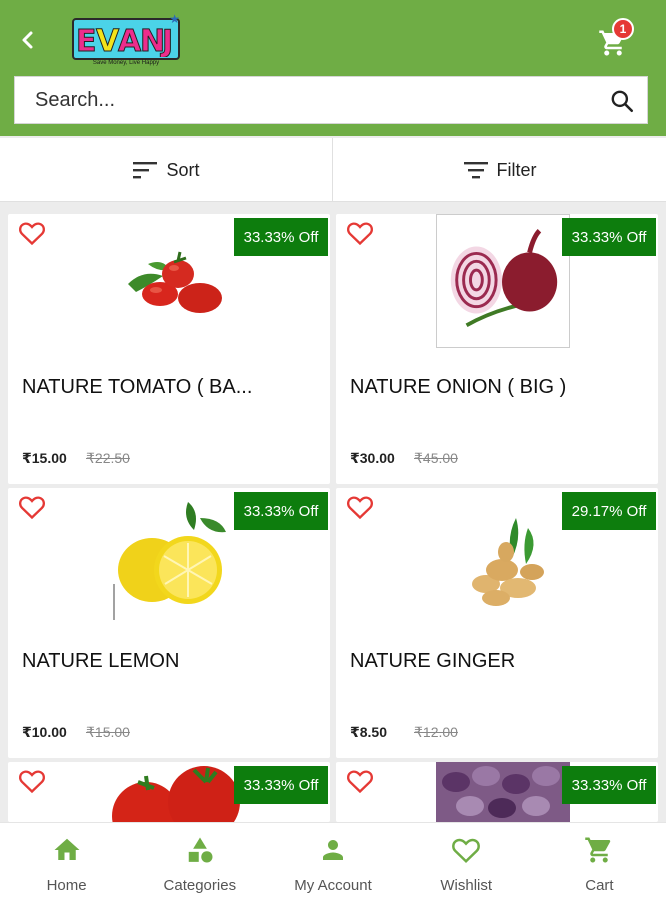  I want to click on search-bar, so click(331, 100).